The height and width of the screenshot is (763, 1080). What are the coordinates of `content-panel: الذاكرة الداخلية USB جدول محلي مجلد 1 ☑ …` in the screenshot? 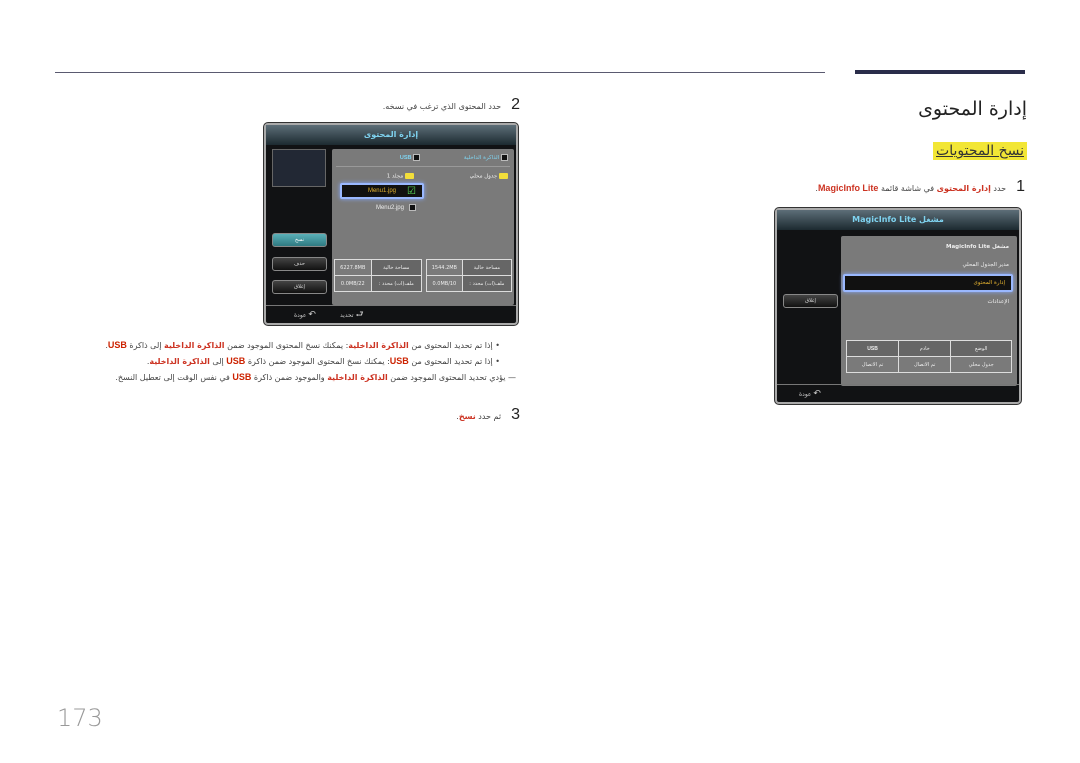 It's located at (423, 227).